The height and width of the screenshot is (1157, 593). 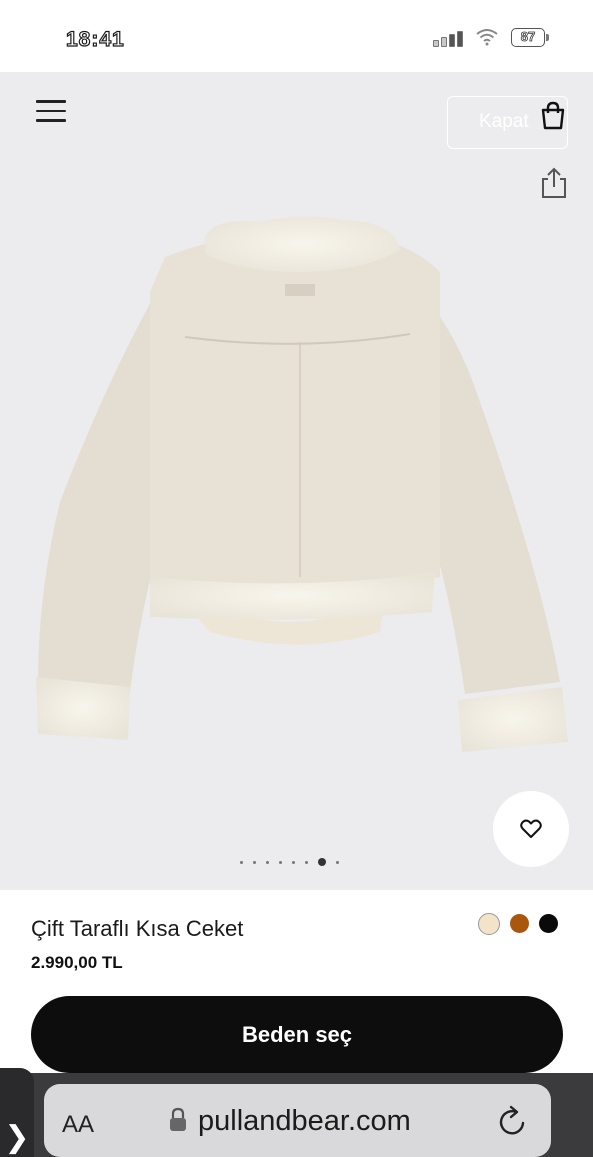 I want to click on url-text: pullandbear.com, so click(x=304, y=1121).